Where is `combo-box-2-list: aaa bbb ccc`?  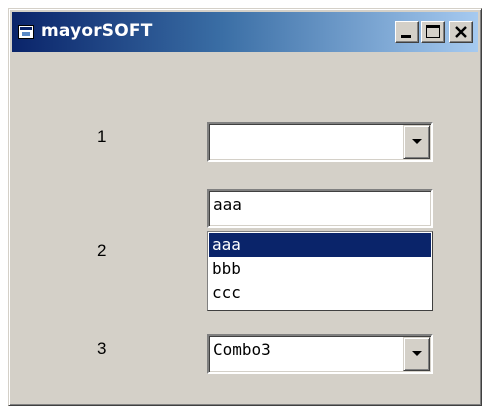 combo-box-2-list: aaa bbb ccc is located at coordinates (320, 271).